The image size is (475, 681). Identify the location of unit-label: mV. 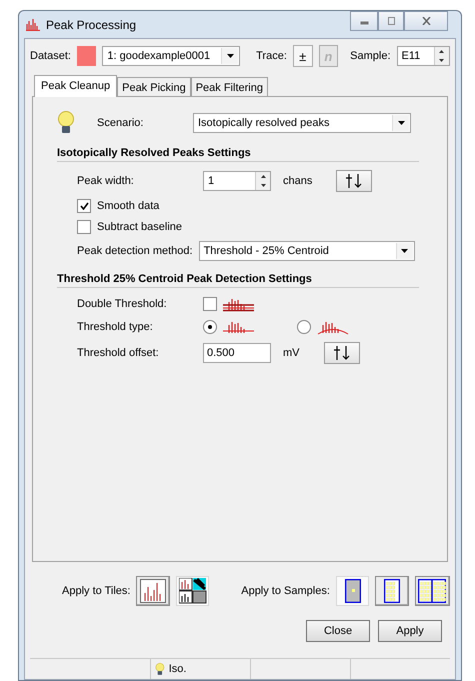
(291, 353).